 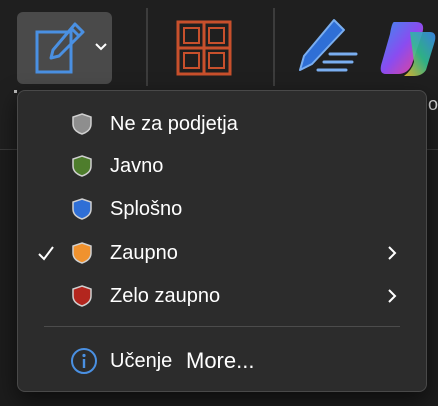 What do you see at coordinates (60, 48) in the screenshot?
I see `document-pencil-icon` at bounding box center [60, 48].